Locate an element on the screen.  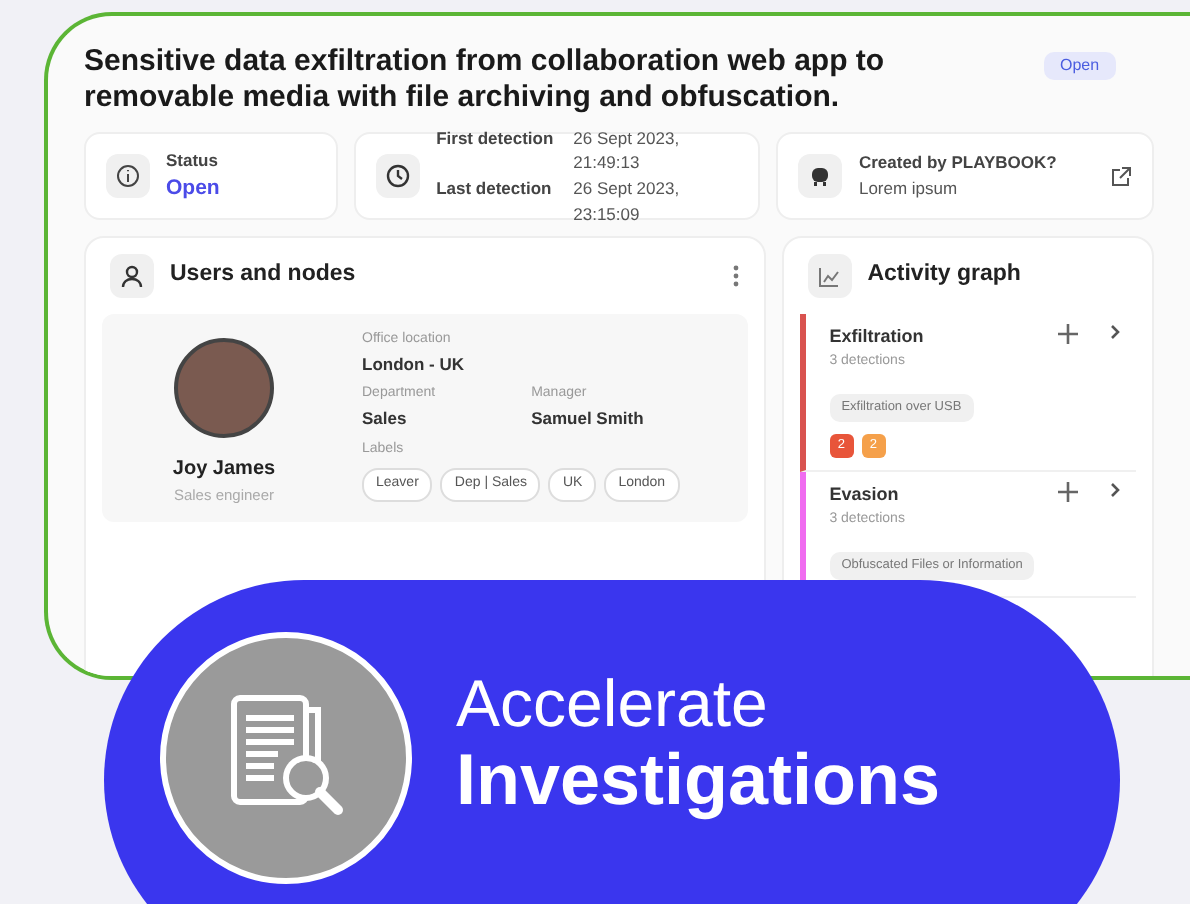
avatar-placeholder is located at coordinates (224, 388).